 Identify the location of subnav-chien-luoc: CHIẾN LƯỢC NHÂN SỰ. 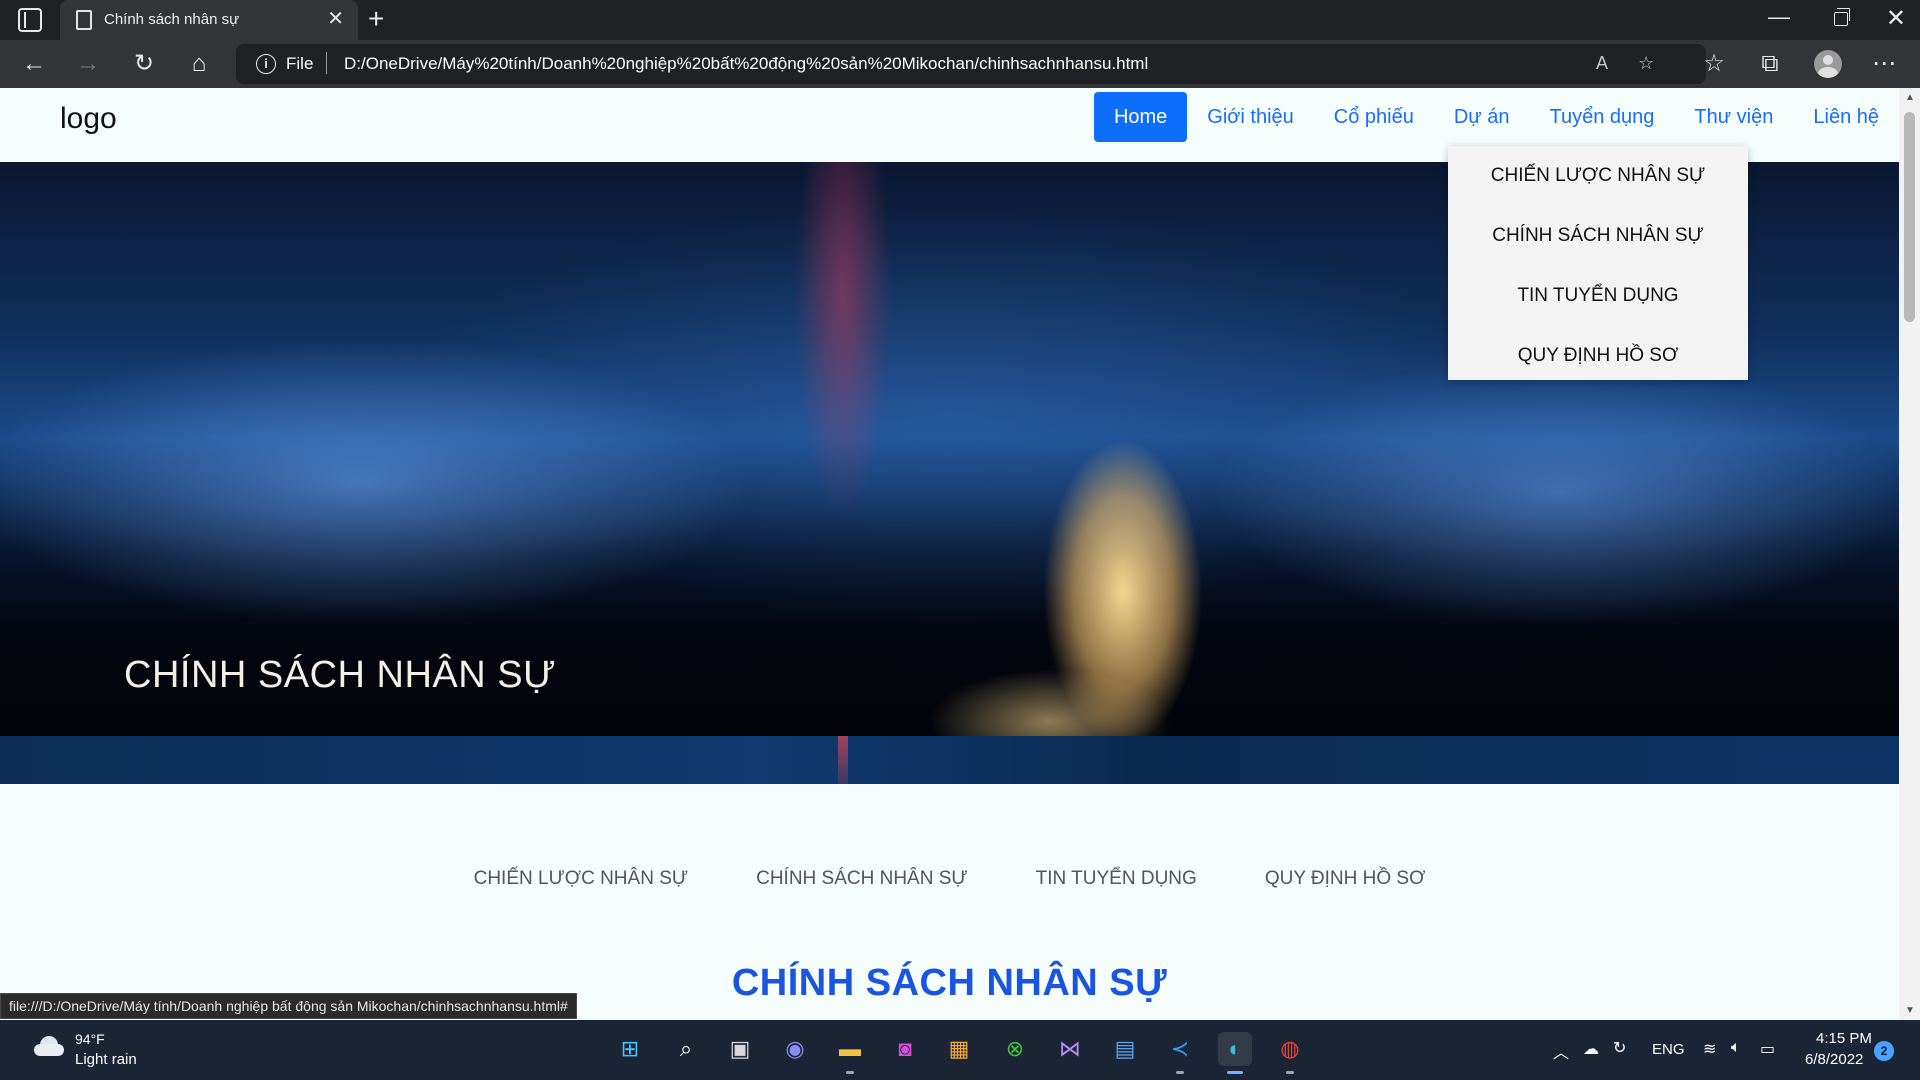
(581, 879).